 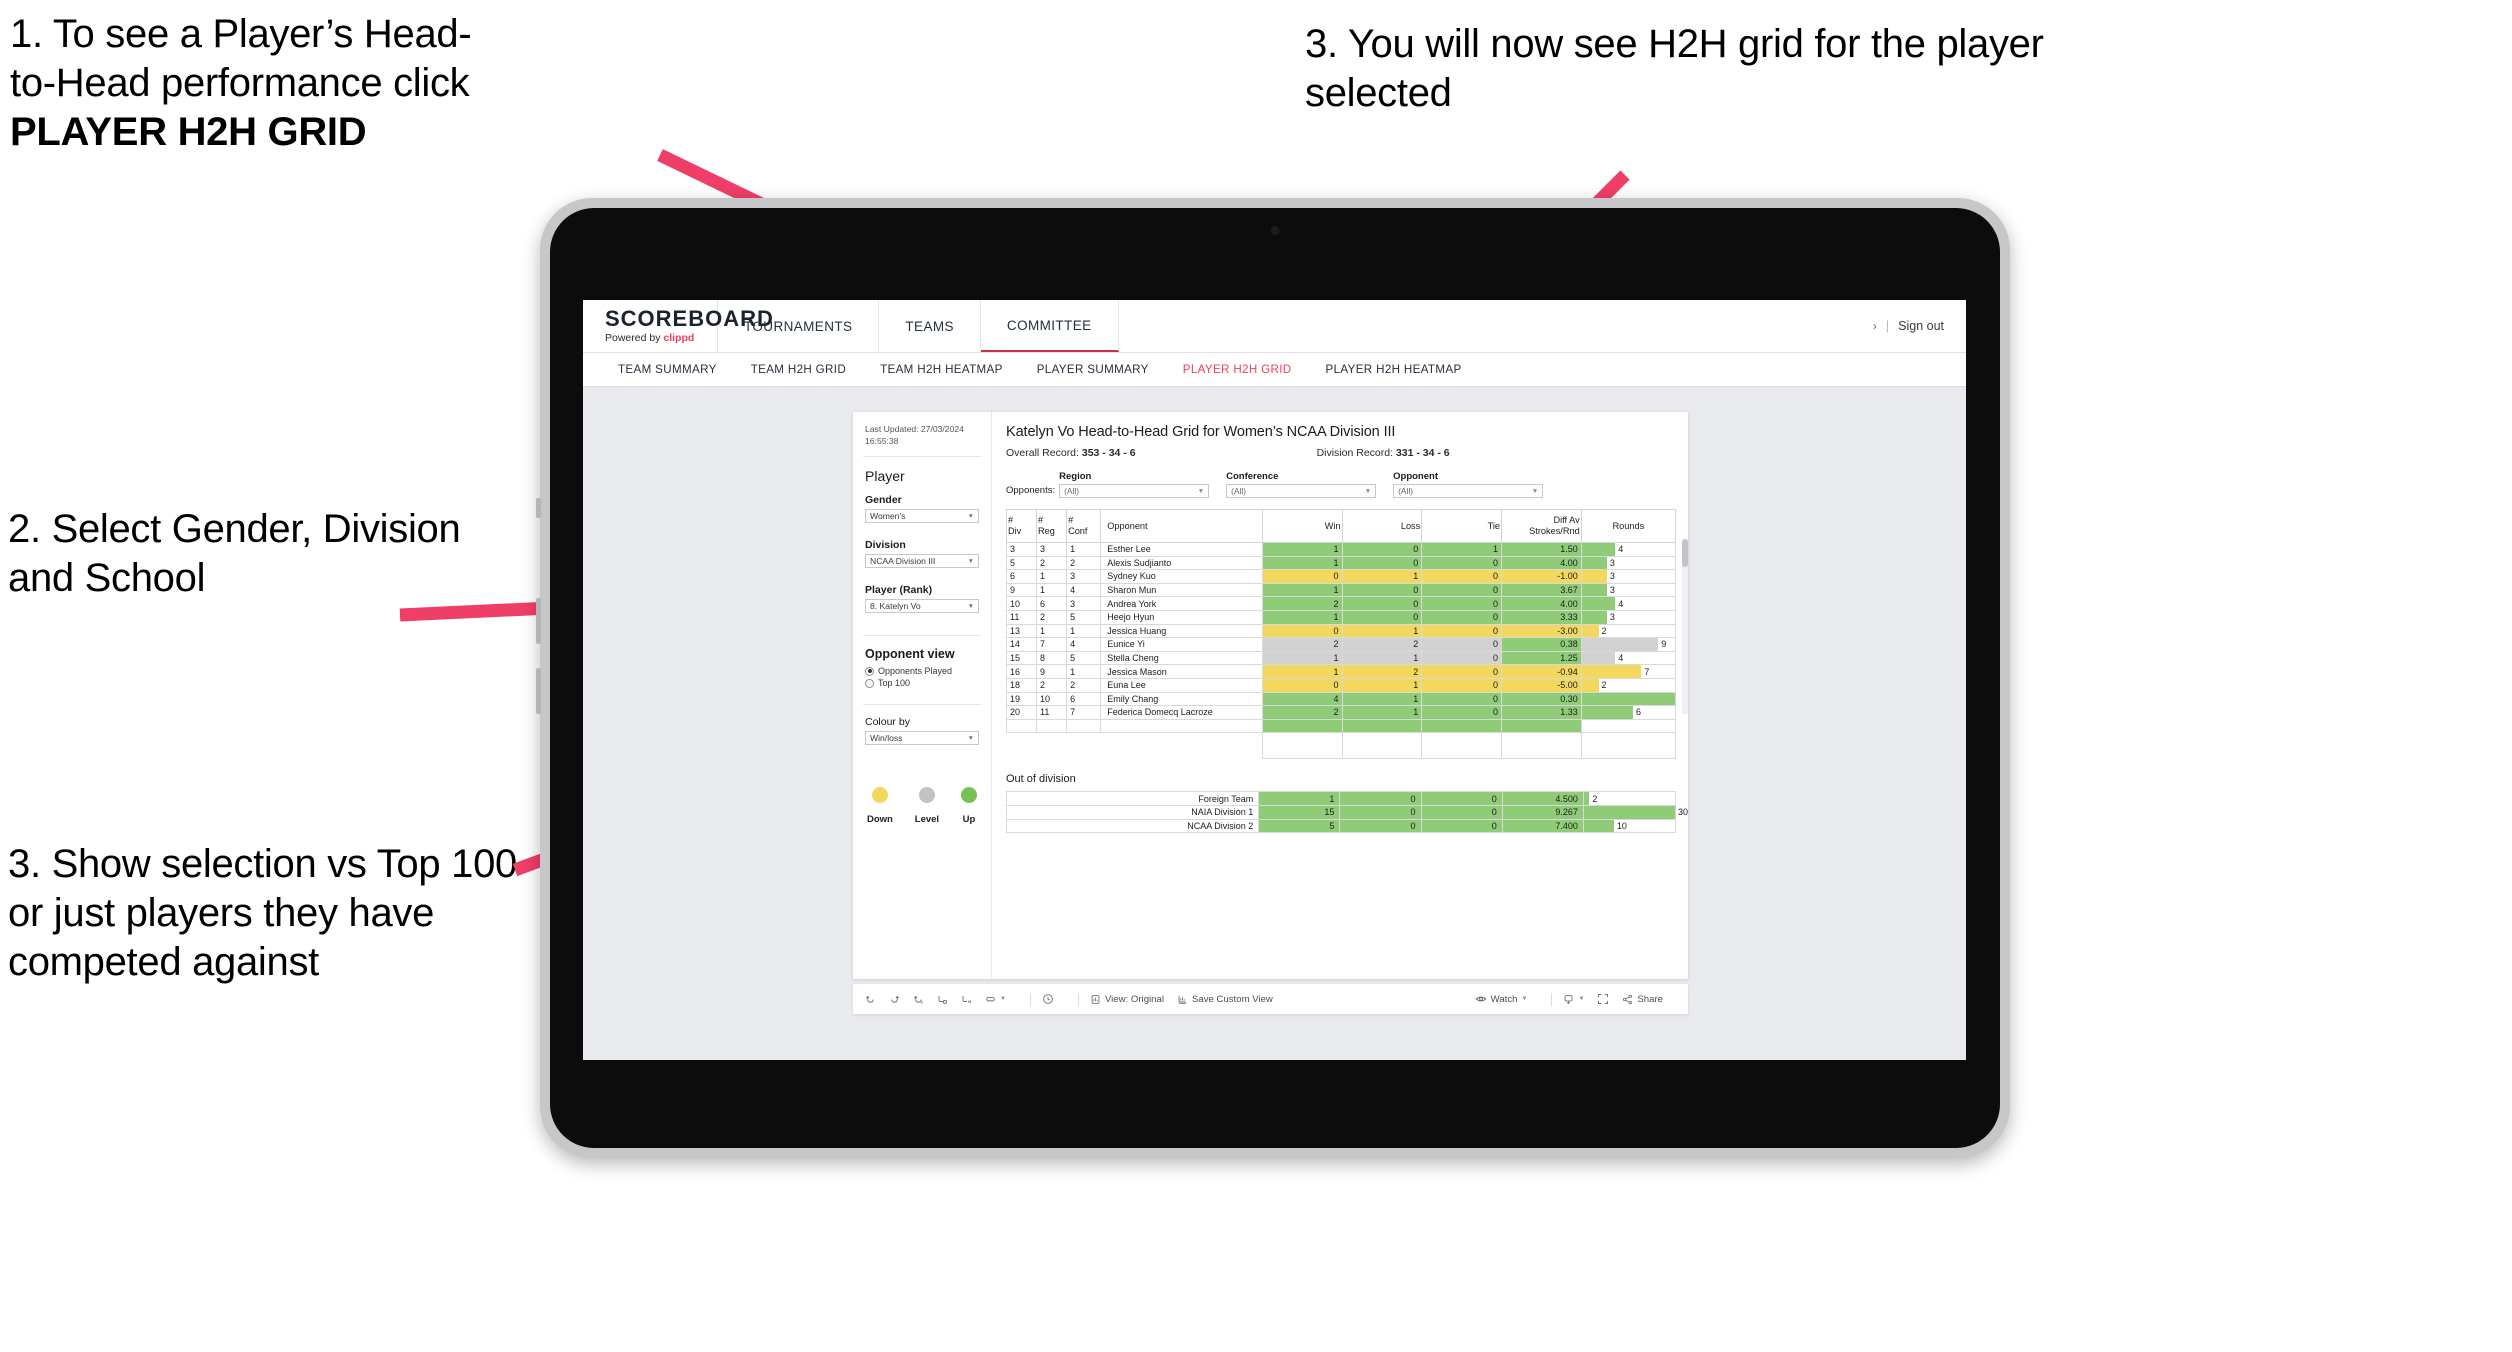 I want to click on redo-icon, so click(x=894, y=999).